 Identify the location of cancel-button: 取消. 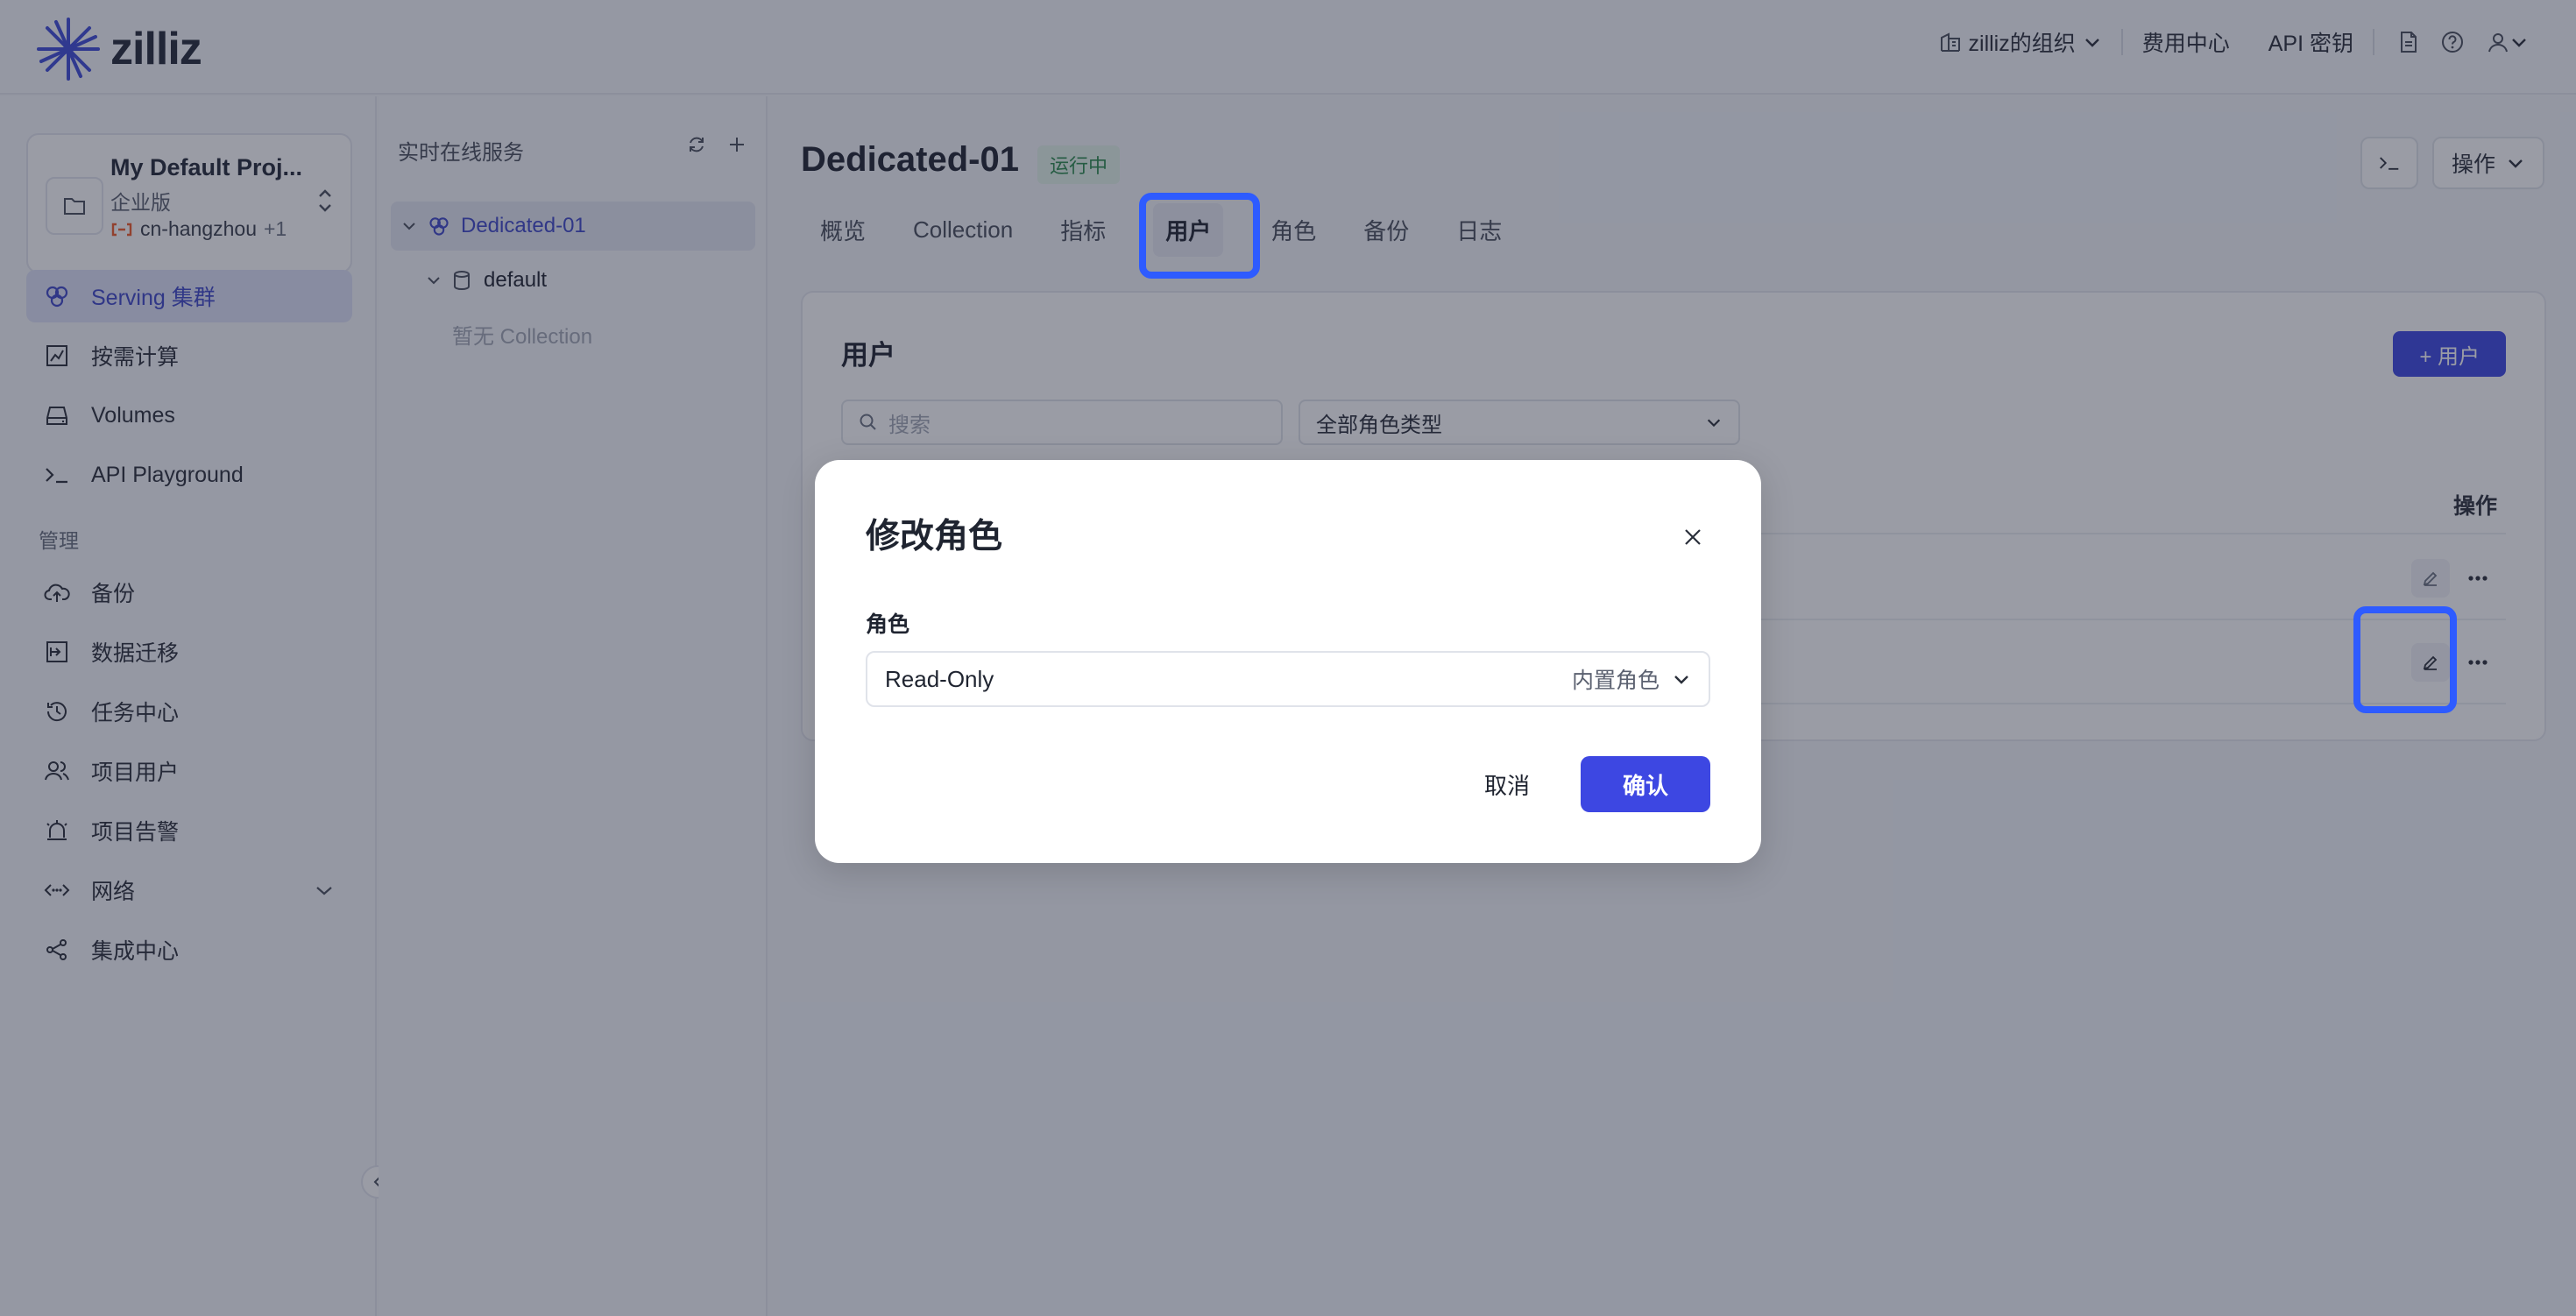
(1507, 784).